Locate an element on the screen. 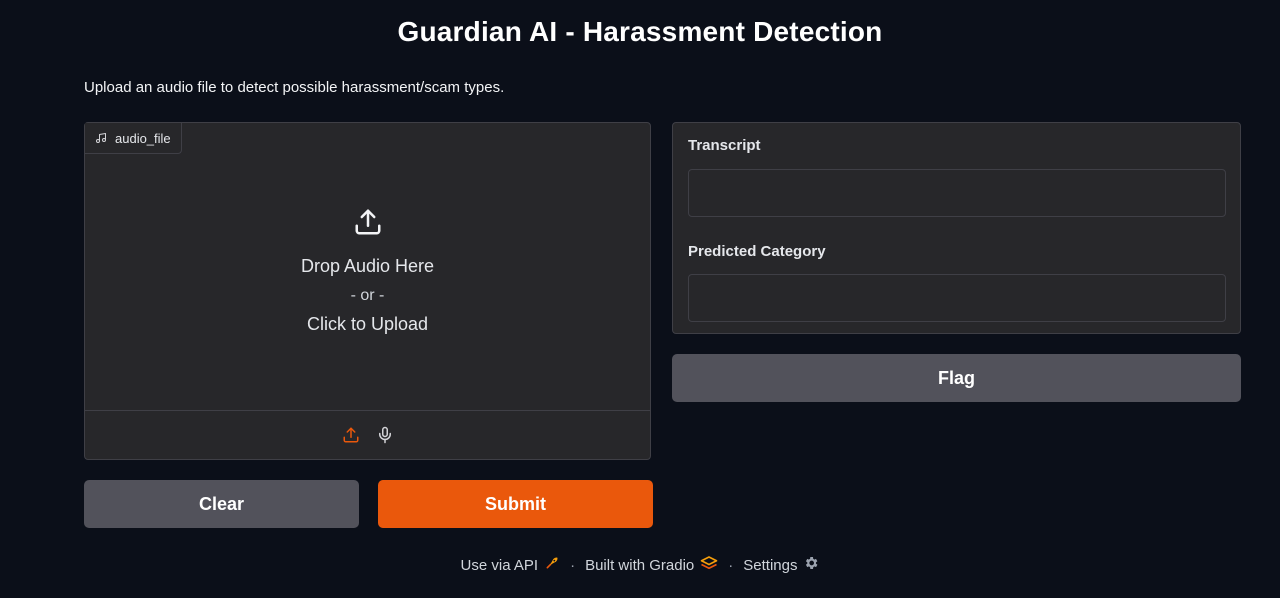 Image resolution: width=1280 pixels, height=598 pixels. gradio-logo-icon is located at coordinates (709, 565).